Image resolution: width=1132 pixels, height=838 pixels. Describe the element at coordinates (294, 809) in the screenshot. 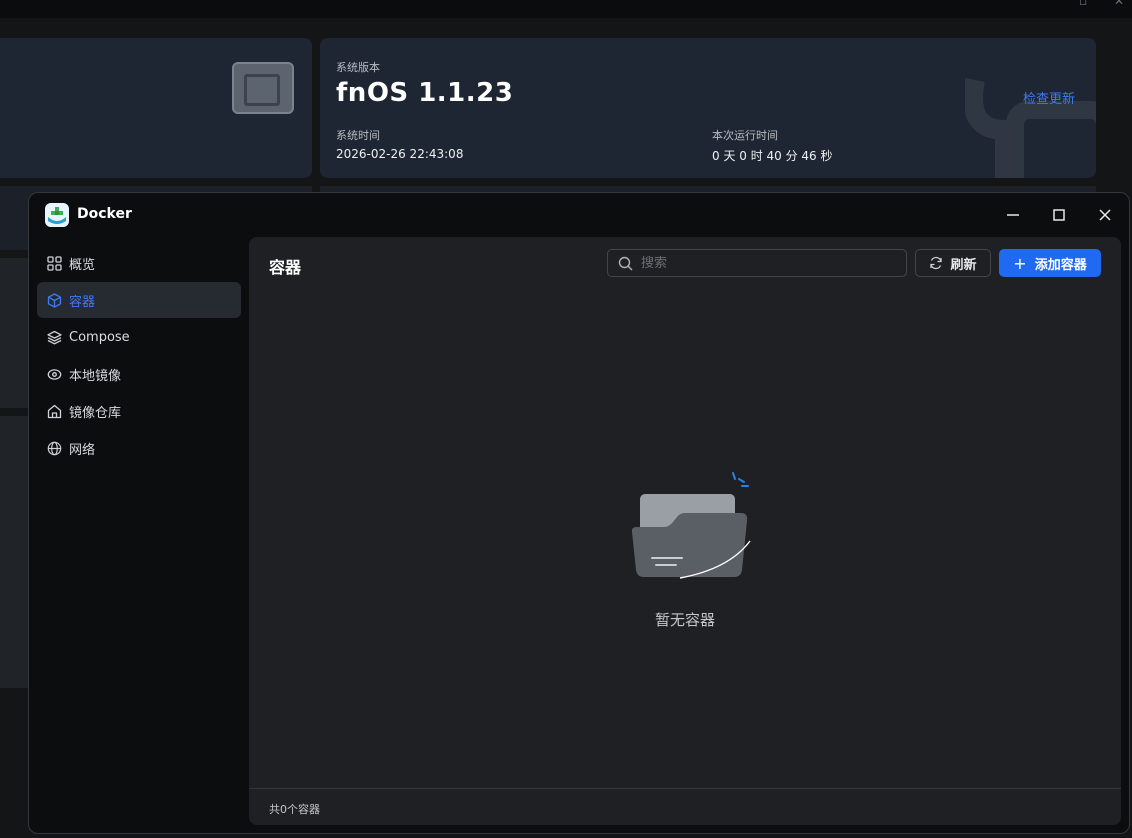

I see `container-count: 共0个容器` at that location.